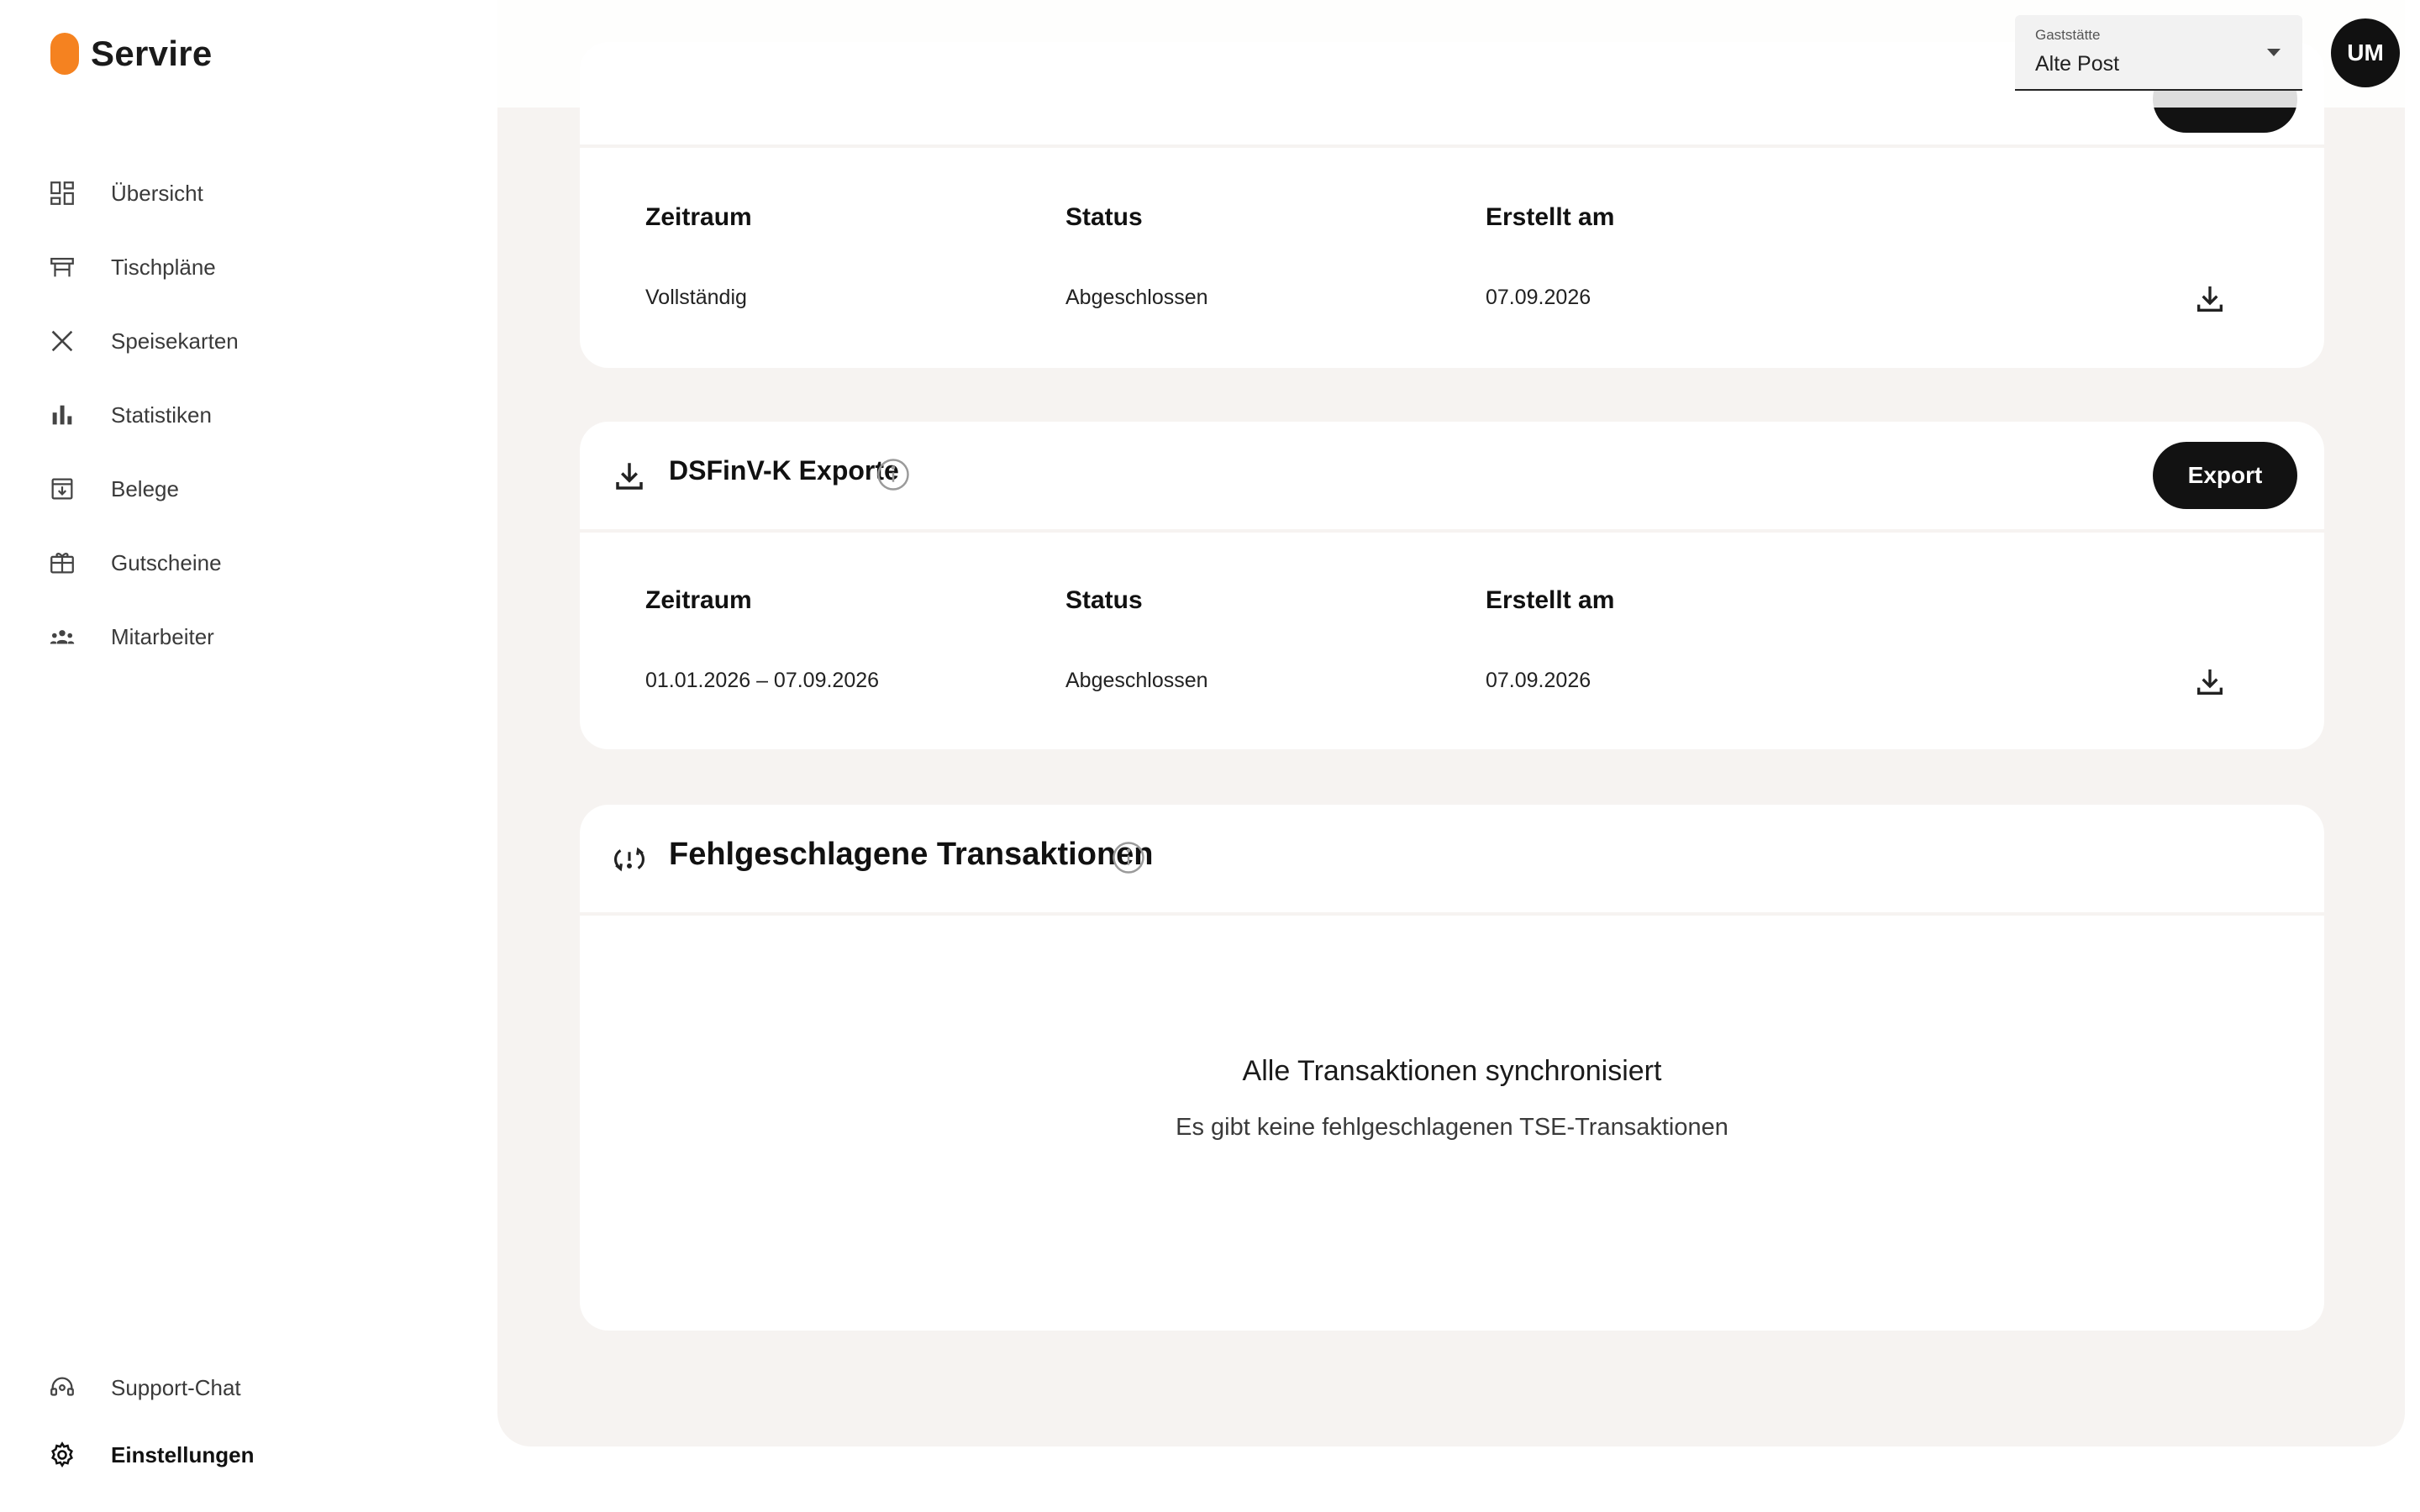 The image size is (2420, 1512). Describe the element at coordinates (265, 1387) in the screenshot. I see `sidebar-item-support-chat: Support-Chat` at that location.